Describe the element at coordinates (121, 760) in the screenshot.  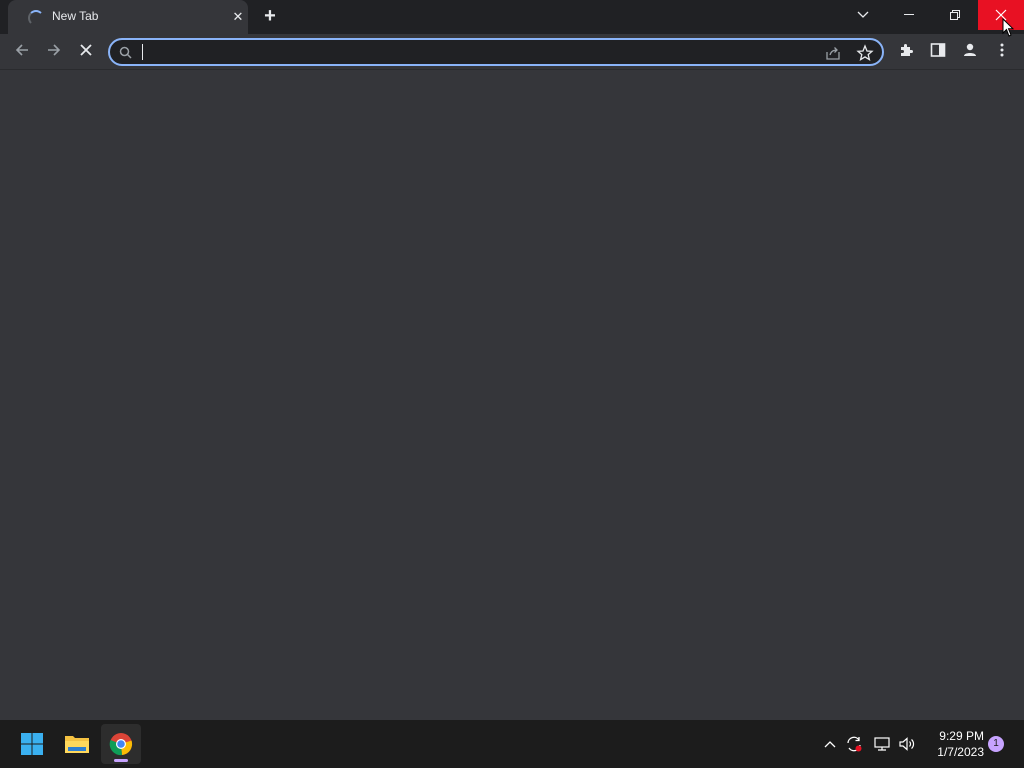
I see `active-app-indicator` at that location.